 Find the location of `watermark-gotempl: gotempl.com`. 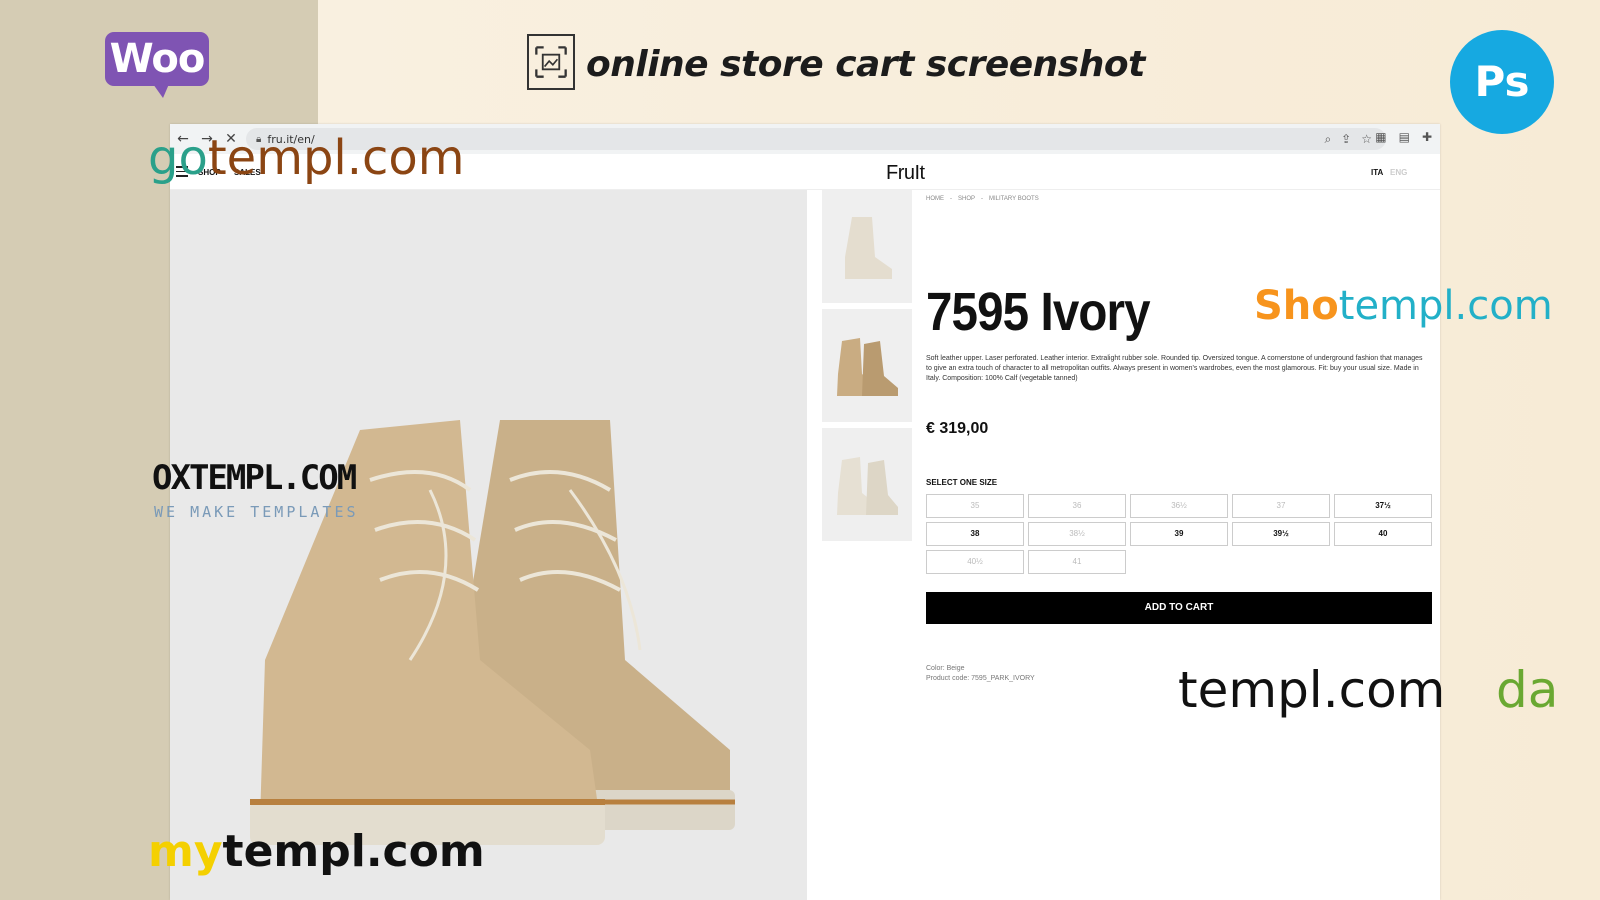

watermark-gotempl: gotempl.com is located at coordinates (306, 158).